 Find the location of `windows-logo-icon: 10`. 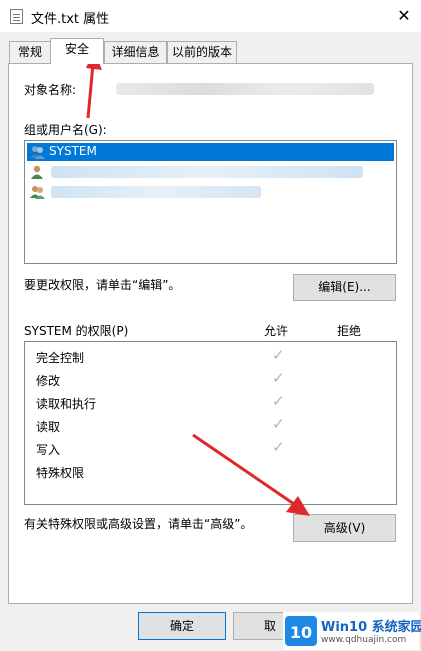

windows-logo-icon: 10 is located at coordinates (301, 631).